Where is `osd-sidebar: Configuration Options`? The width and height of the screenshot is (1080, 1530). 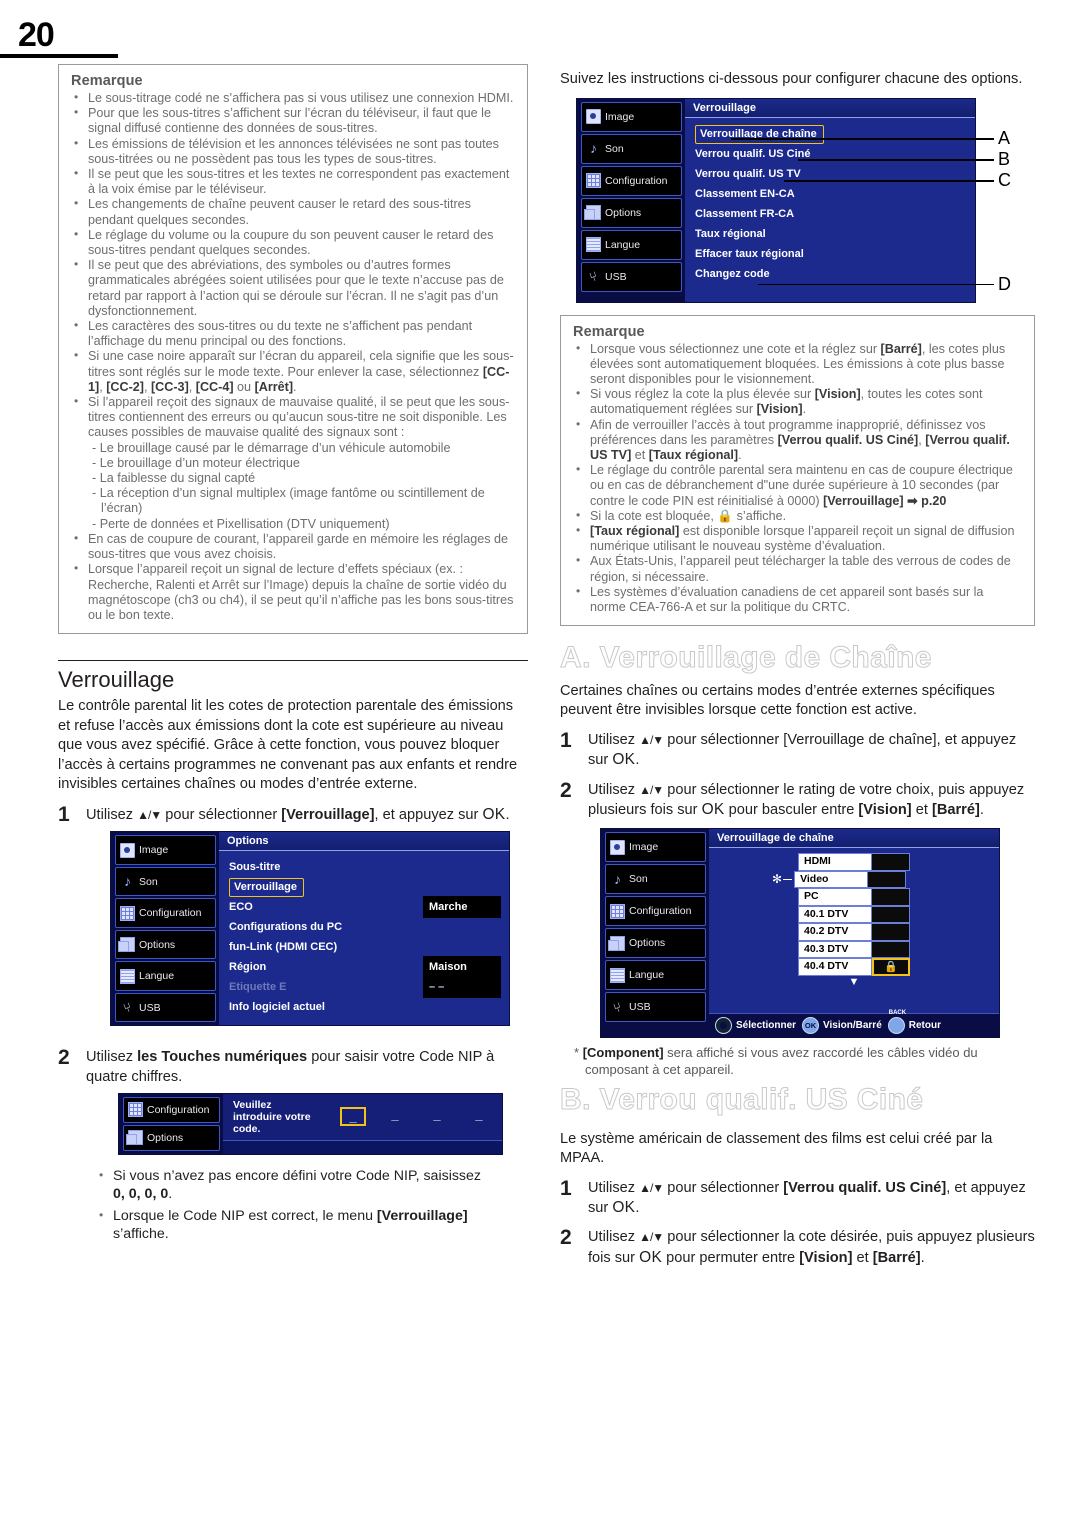
osd-sidebar: Configuration Options is located at coordinates (171, 1123).